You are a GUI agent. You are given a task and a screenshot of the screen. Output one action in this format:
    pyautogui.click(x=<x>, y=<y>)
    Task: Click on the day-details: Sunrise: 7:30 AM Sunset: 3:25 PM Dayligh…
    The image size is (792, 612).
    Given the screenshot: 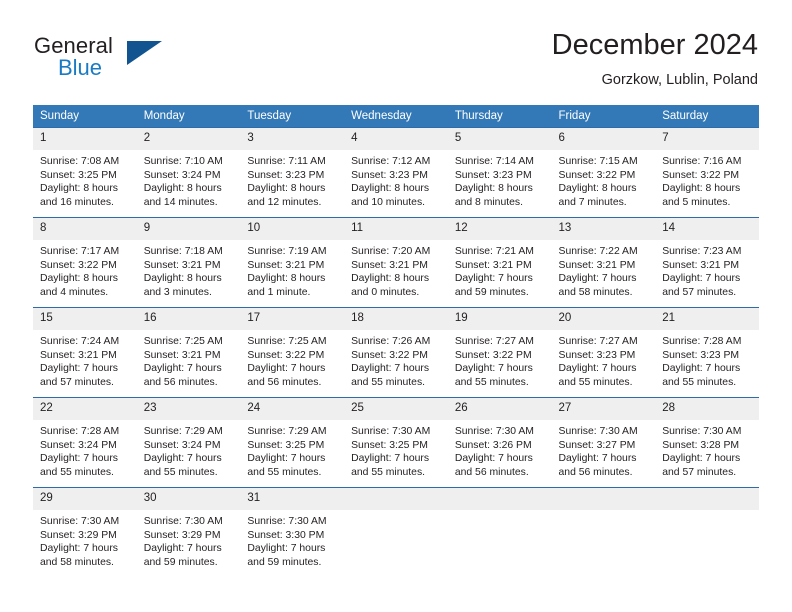 What is the action you would take?
    pyautogui.click(x=396, y=449)
    